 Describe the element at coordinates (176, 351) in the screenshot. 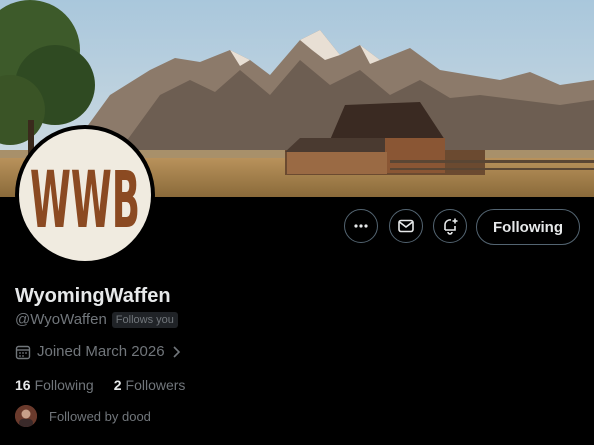

I see `chevron-right-icon` at that location.